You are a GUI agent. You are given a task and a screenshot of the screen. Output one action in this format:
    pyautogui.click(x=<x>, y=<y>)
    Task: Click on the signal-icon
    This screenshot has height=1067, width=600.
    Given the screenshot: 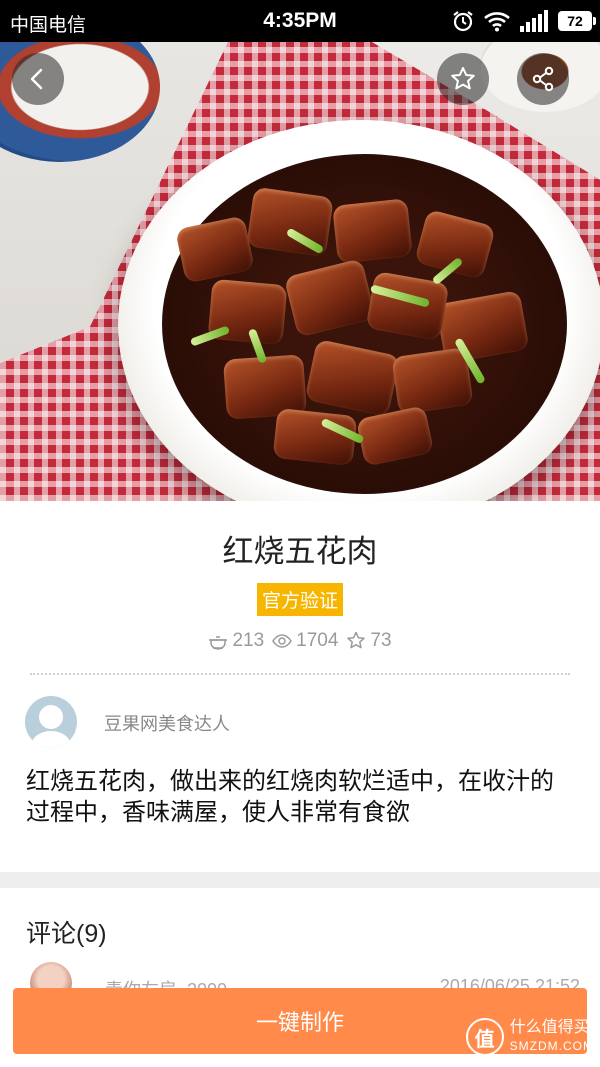 What is the action you would take?
    pyautogui.click(x=534, y=21)
    